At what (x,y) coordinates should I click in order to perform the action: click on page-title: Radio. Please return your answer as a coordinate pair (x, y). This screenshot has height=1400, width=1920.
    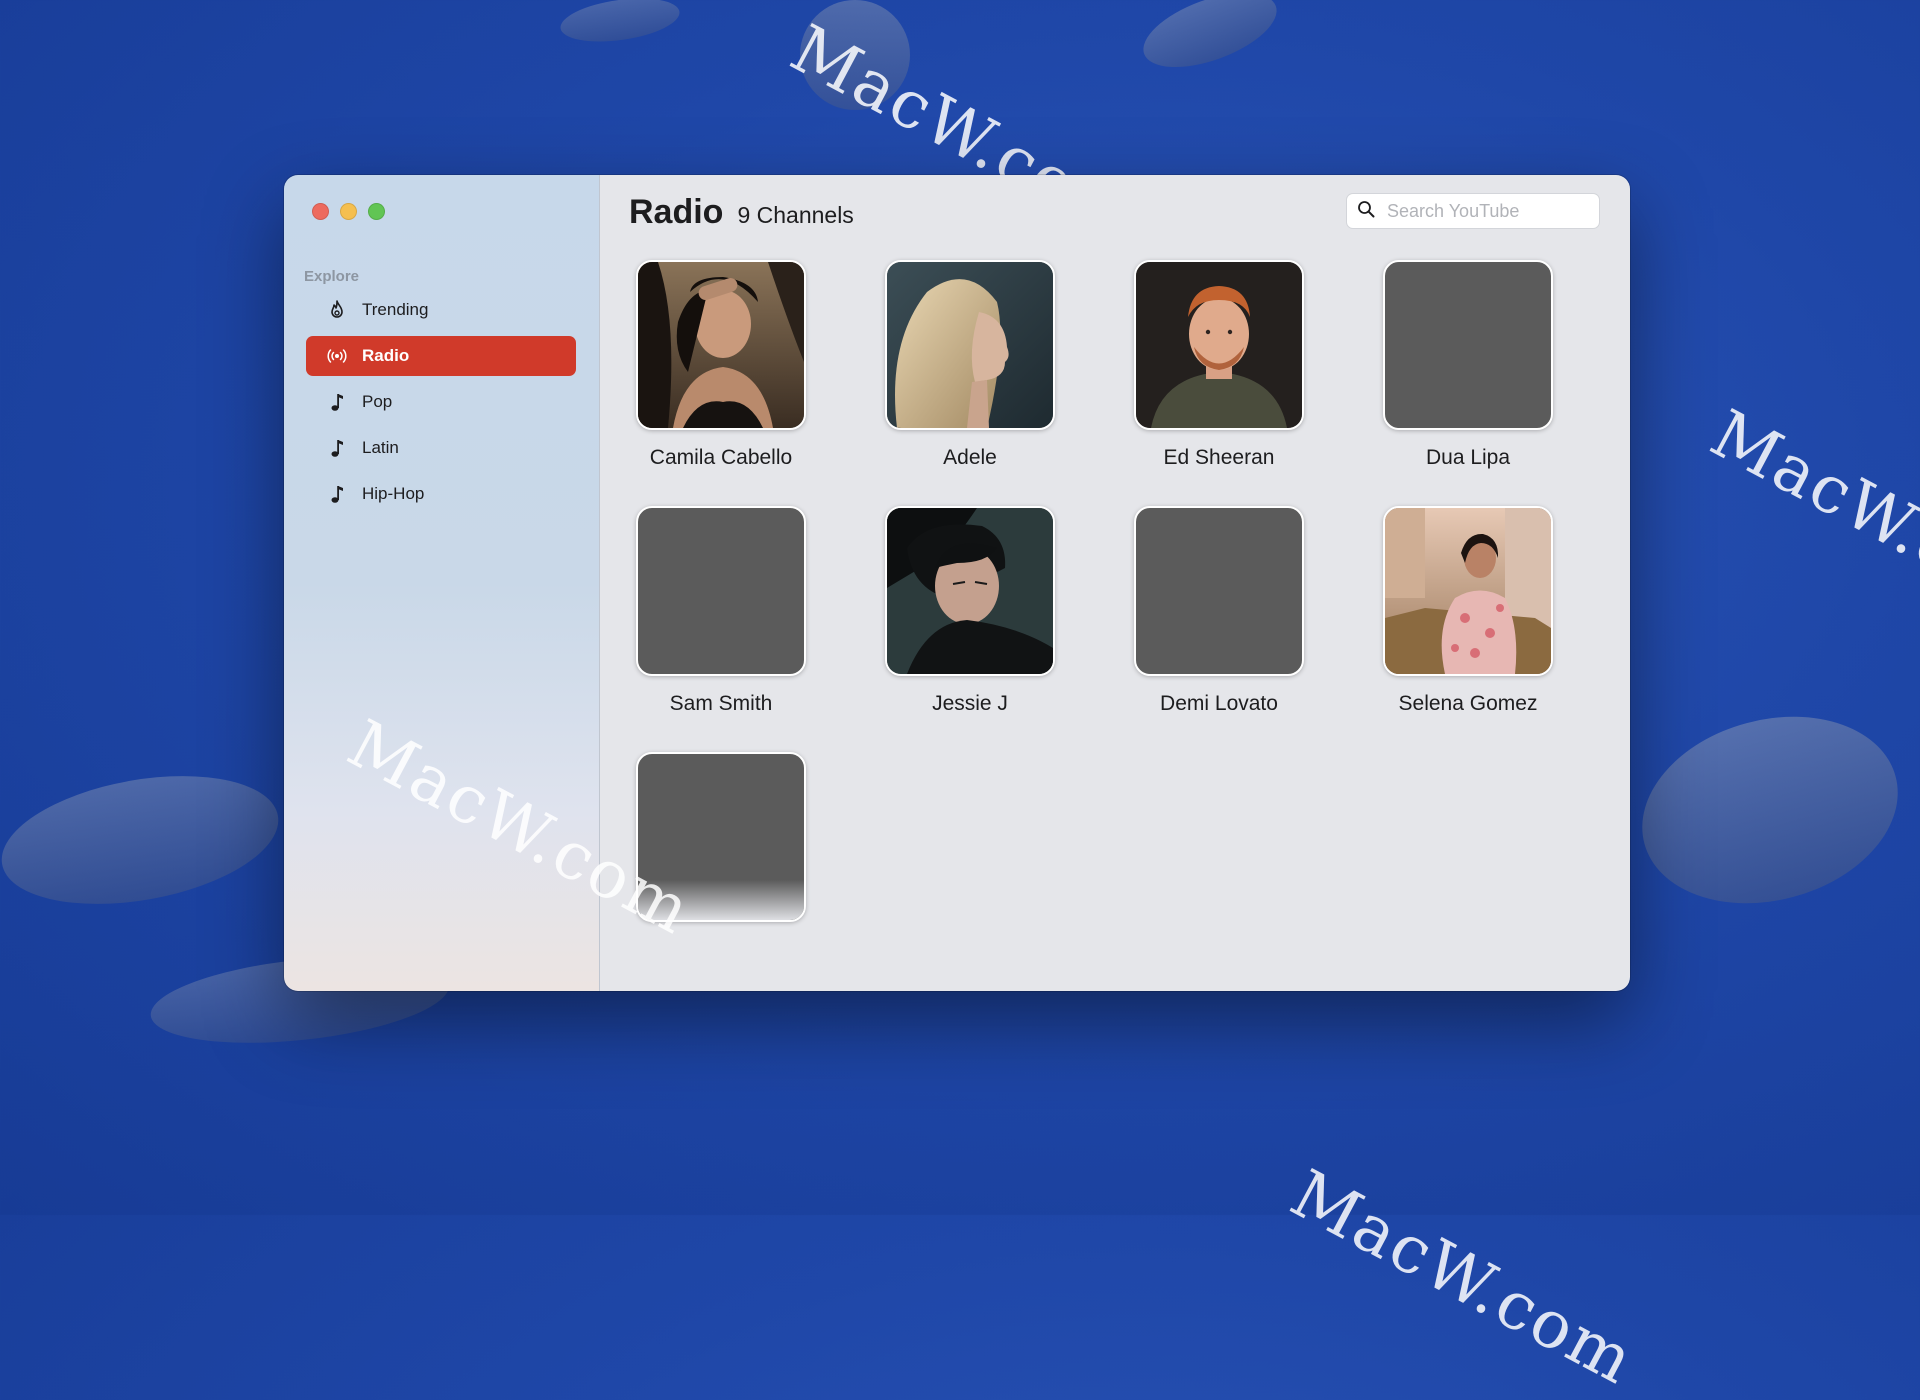
    Looking at the image, I should click on (676, 212).